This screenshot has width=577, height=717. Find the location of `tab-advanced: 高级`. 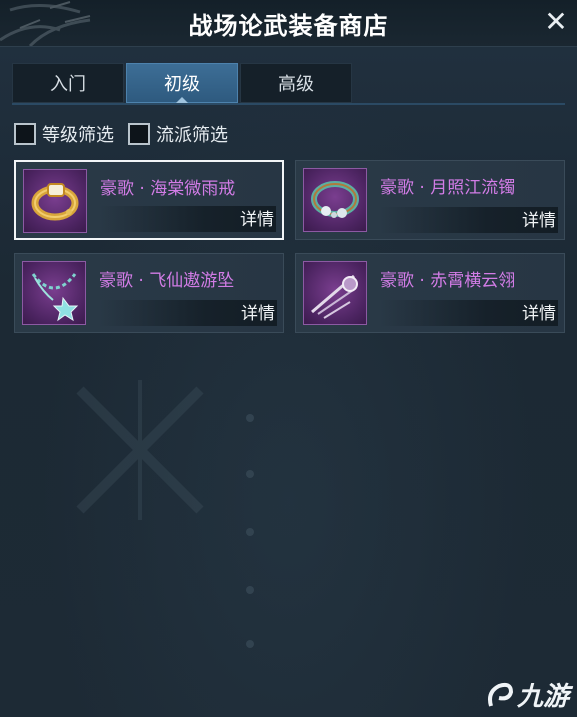

tab-advanced: 高级 is located at coordinates (296, 83).